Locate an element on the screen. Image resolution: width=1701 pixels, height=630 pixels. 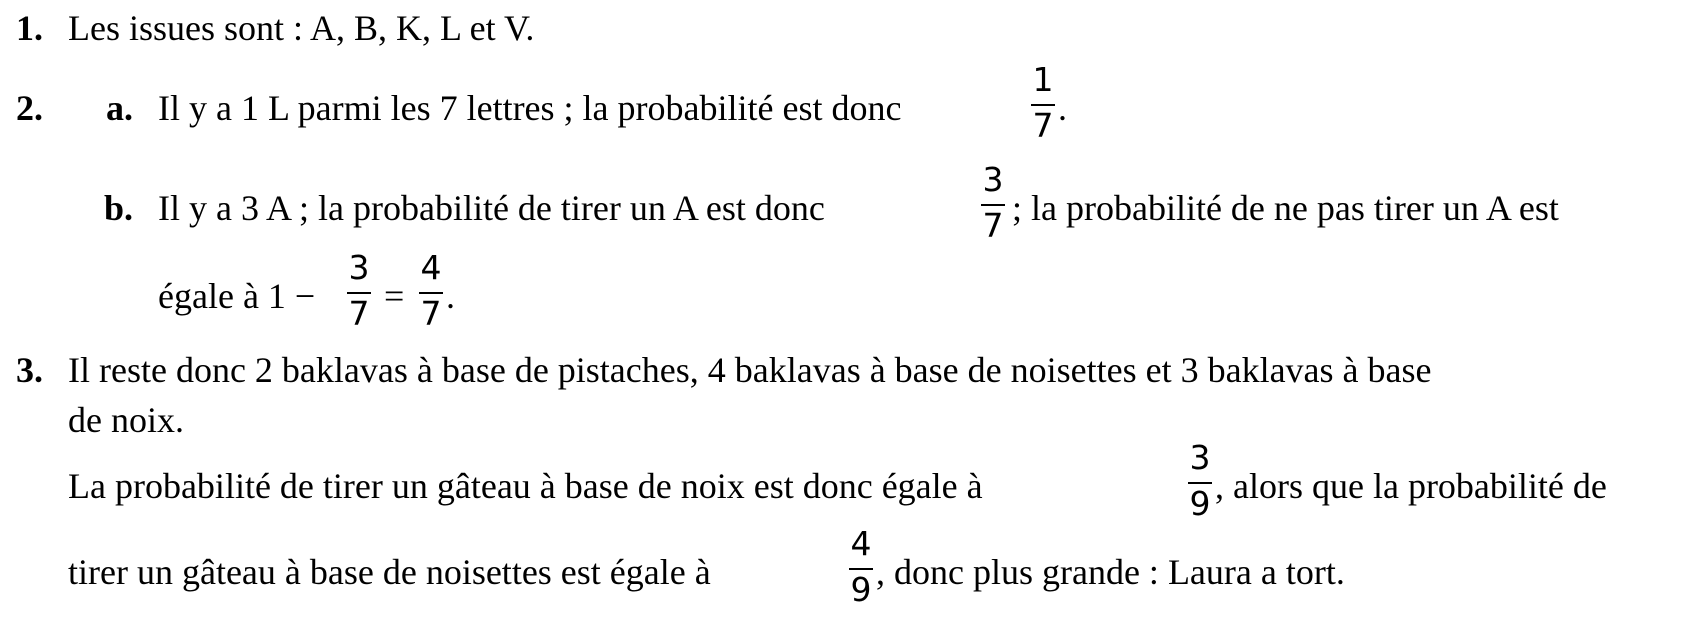
question-3-line-2: de noix. is located at coordinates (126, 420).